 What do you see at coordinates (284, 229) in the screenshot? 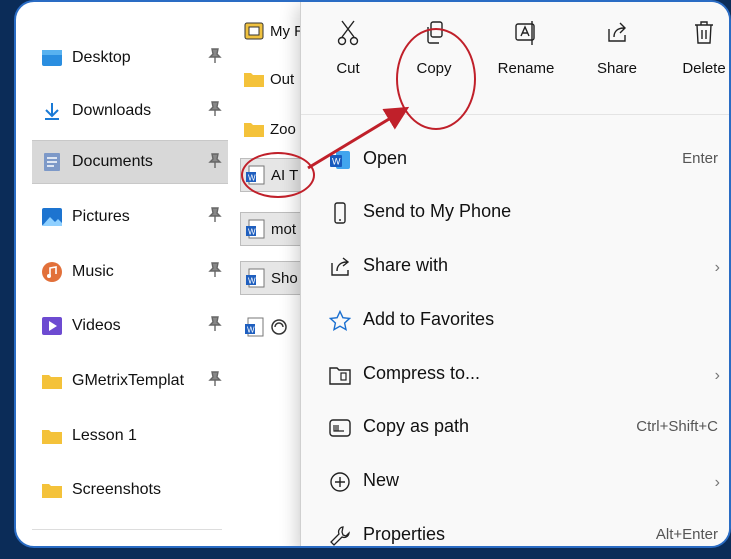
I see `file-name: mot` at bounding box center [284, 229].